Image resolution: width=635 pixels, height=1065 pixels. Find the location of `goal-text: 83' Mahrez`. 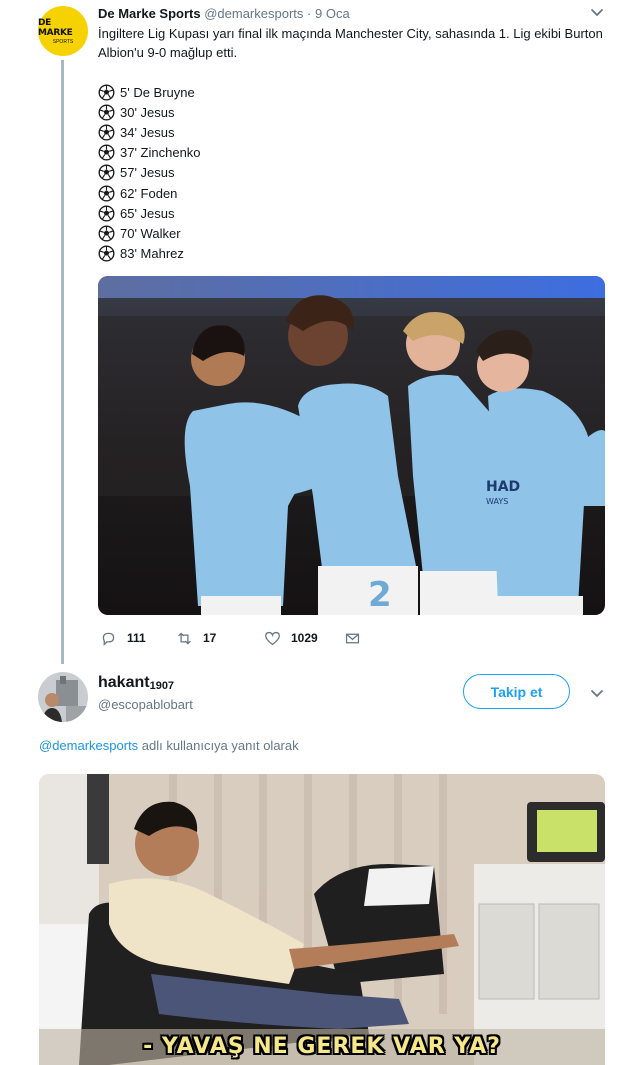

goal-text: 83' Mahrez is located at coordinates (152, 254).